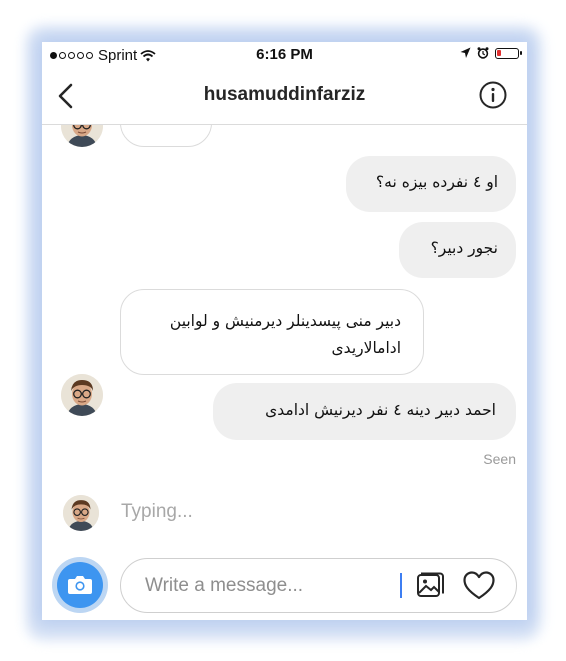 The width and height of the screenshot is (566, 661). I want to click on conversation-title: husamuddinfarziz, so click(284, 95).